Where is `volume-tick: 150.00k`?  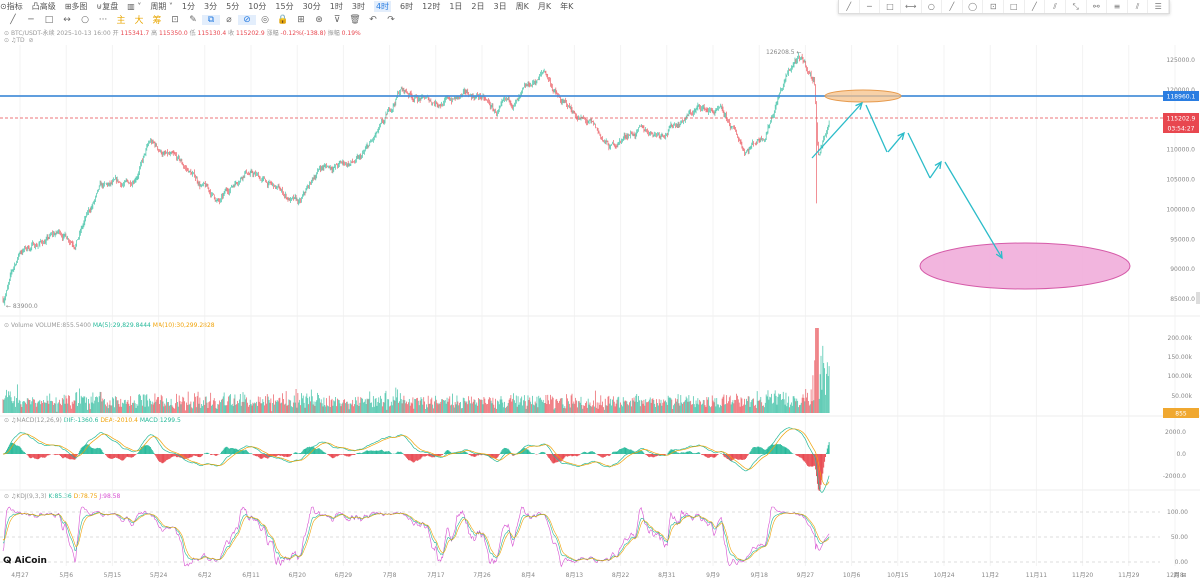 volume-tick: 150.00k is located at coordinates (1180, 357).